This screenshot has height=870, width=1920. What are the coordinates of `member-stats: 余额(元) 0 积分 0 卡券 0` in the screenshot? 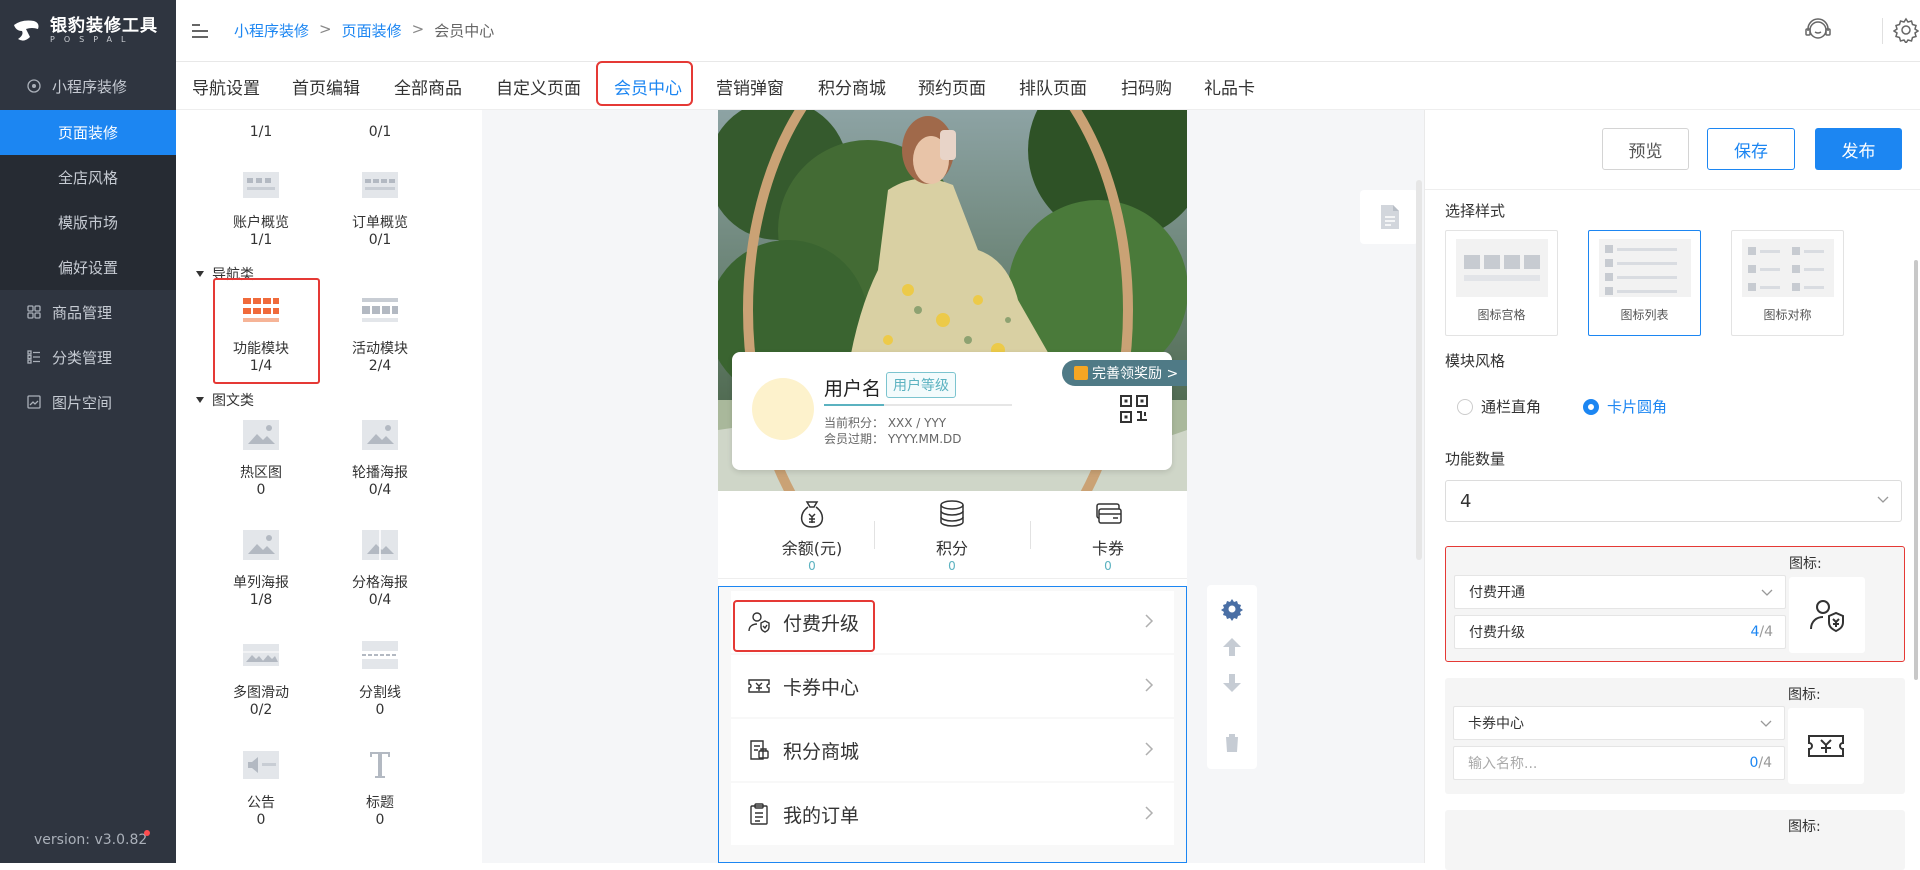 It's located at (952, 535).